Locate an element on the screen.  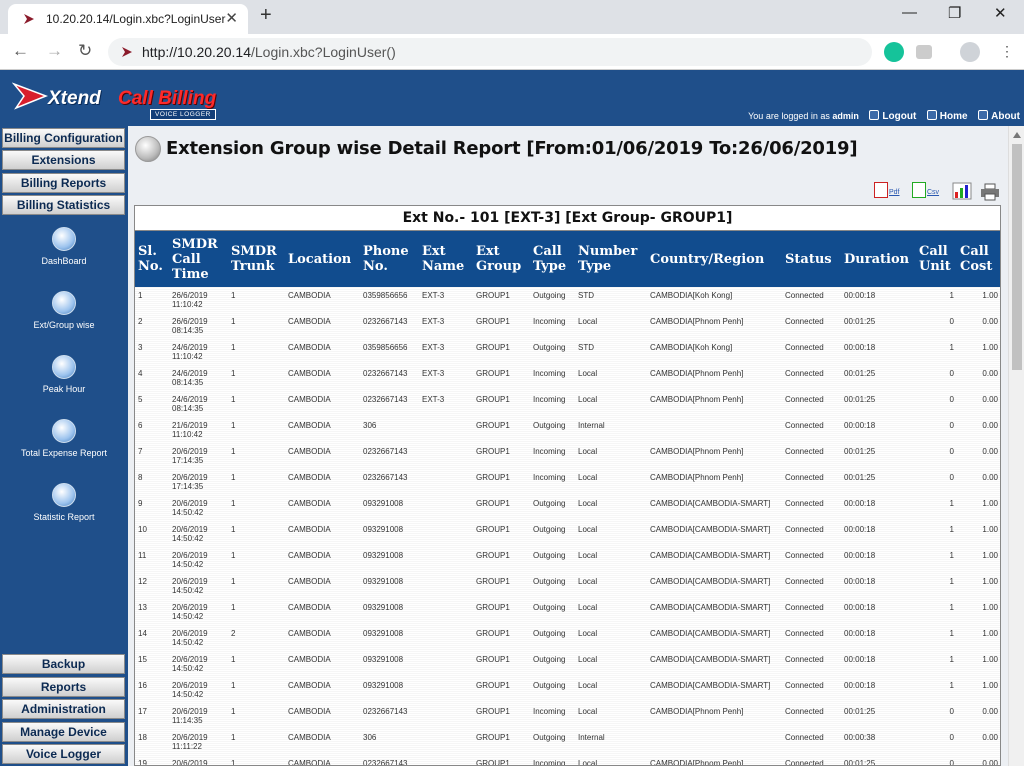
nav-ext-group-wise: Ext/Group wise is located at coordinates (64, 310).